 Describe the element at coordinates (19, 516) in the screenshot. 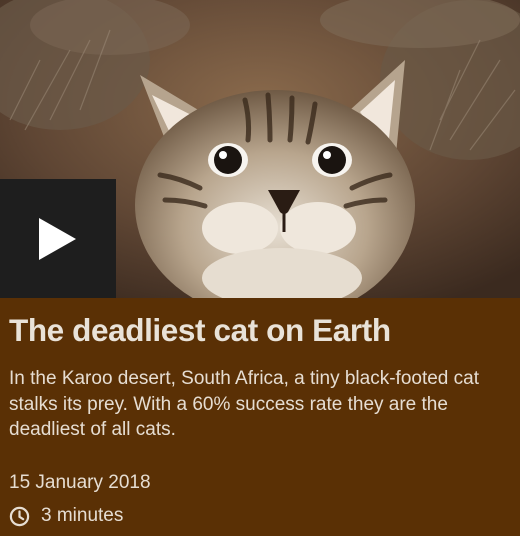

I see `clock-icon` at that location.